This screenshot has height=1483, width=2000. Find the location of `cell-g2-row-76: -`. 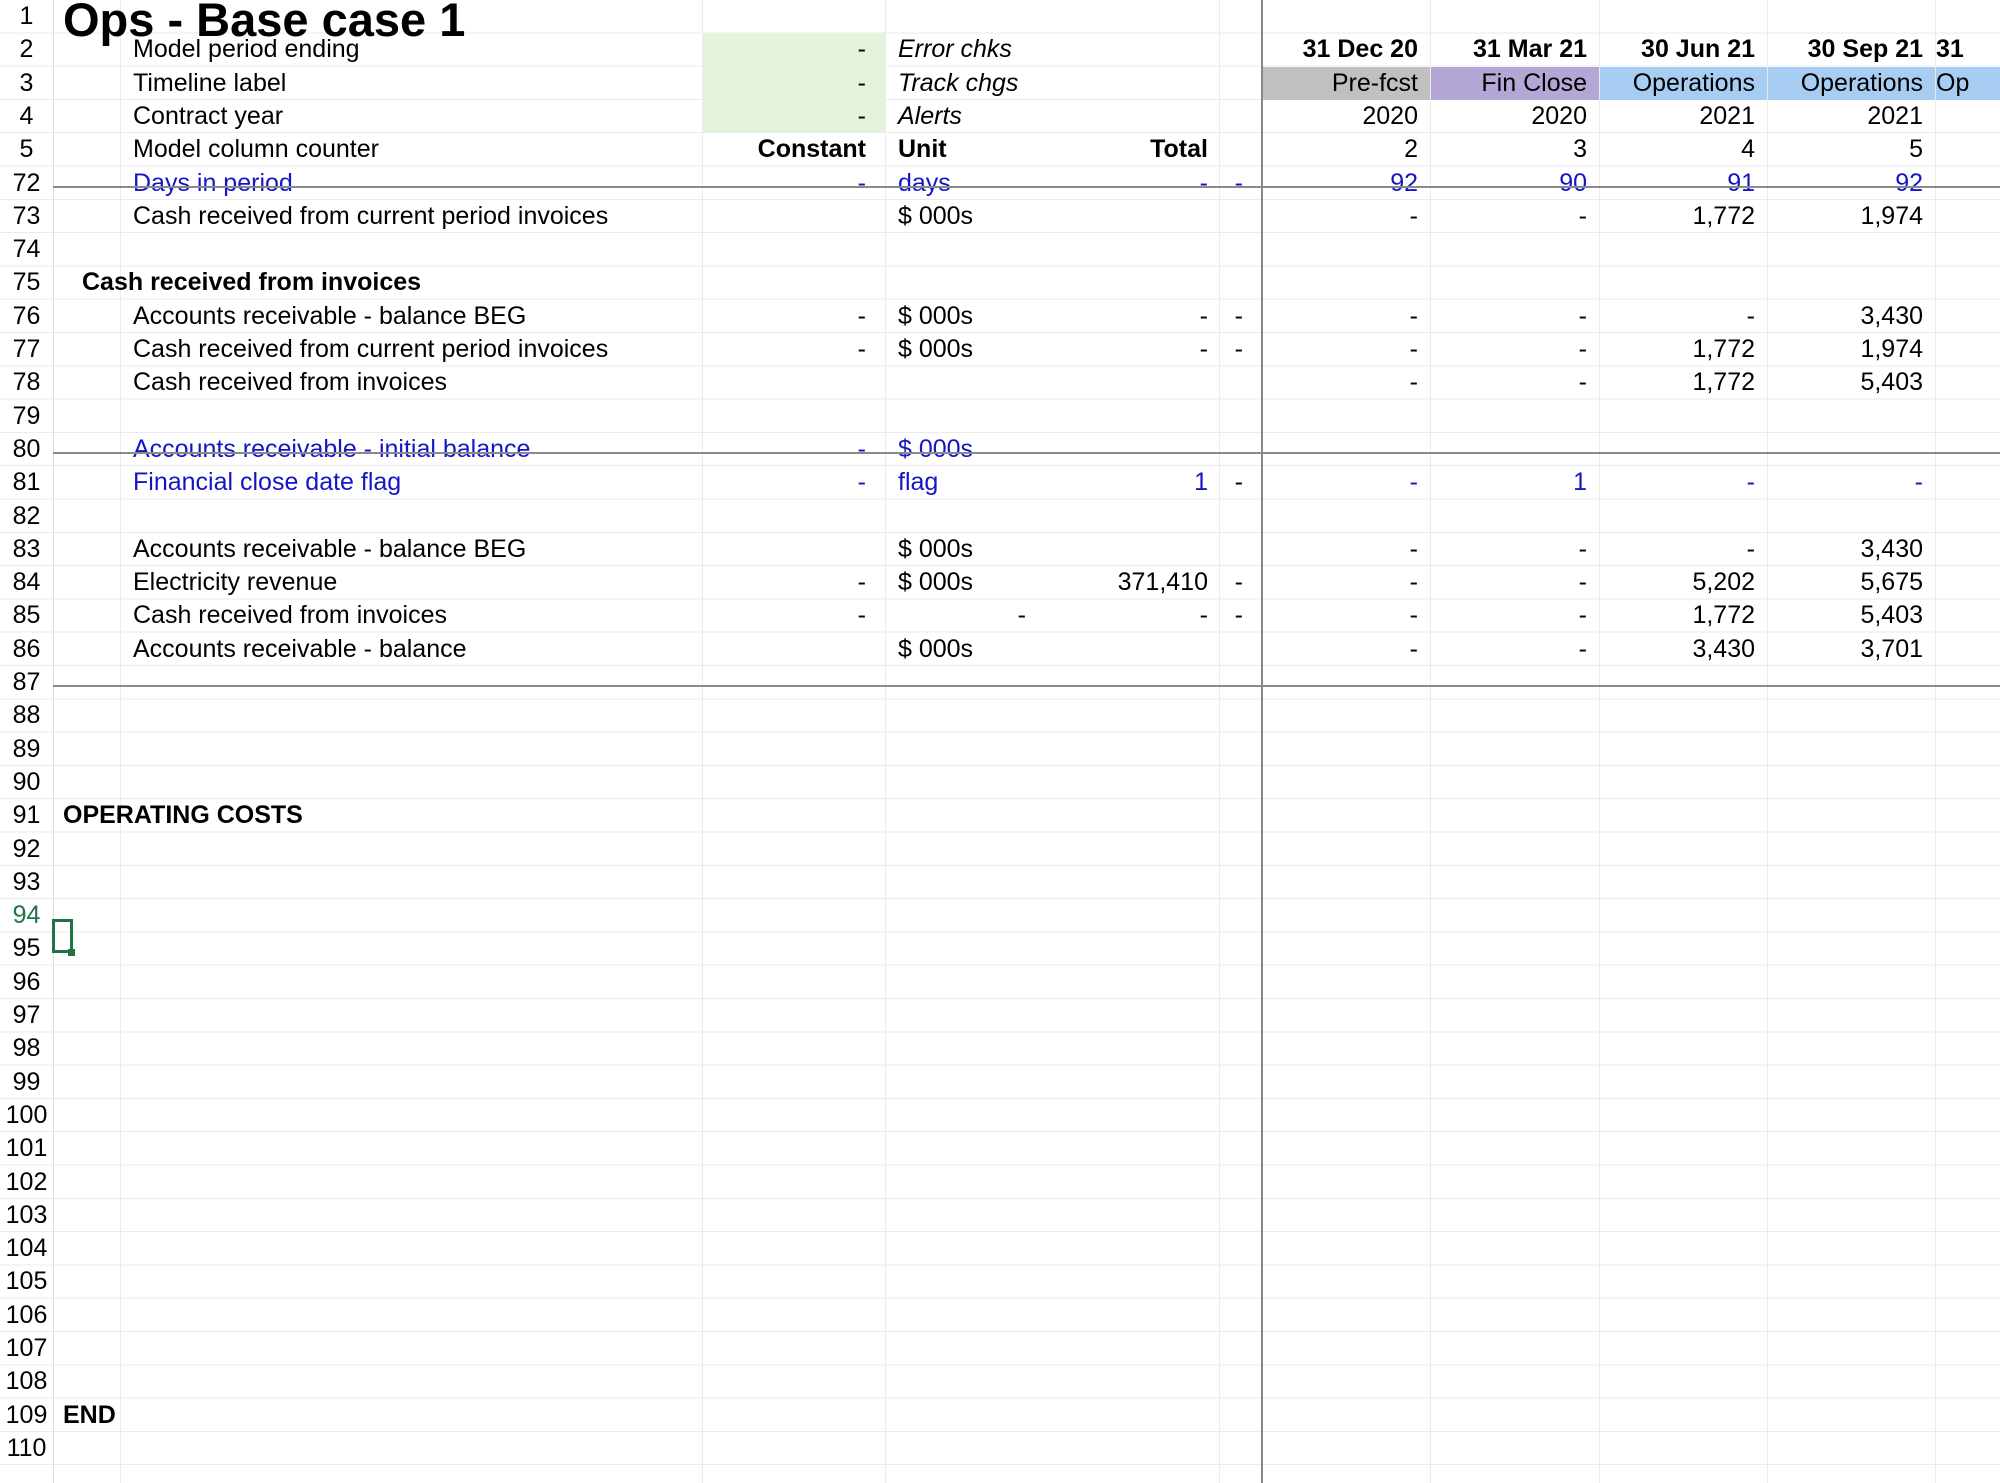

cell-g2-row-76: - is located at coordinates (1240, 316).